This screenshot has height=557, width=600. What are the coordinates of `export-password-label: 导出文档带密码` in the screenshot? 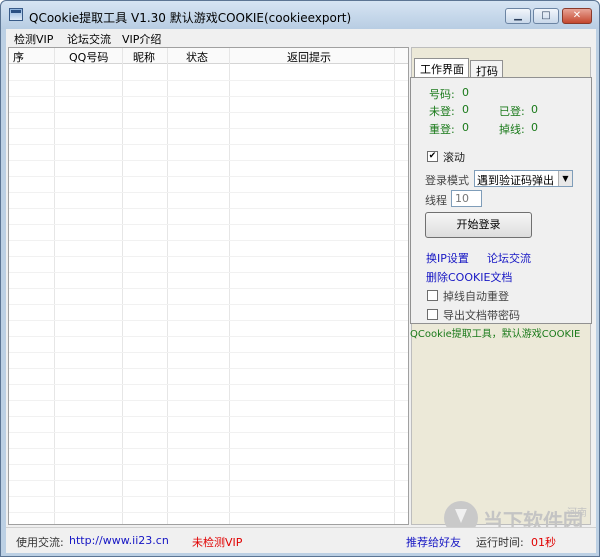 It's located at (481, 315).